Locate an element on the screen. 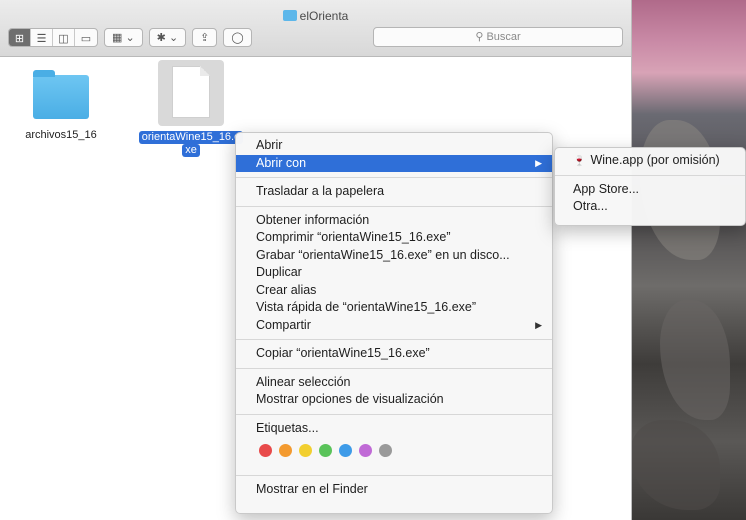  menu-item-get-info: Obtener información is located at coordinates (394, 221).